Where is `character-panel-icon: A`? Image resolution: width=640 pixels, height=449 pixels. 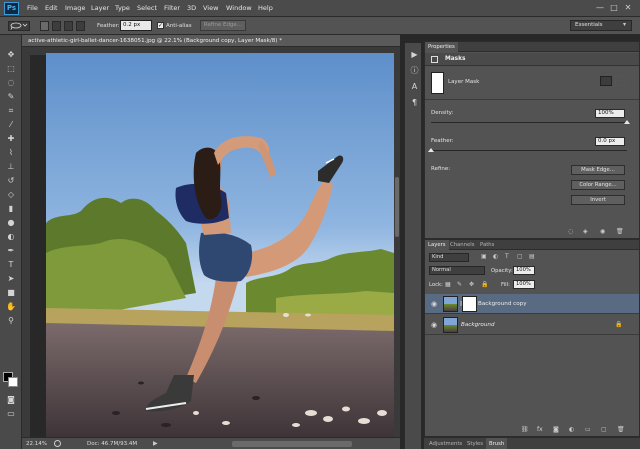
character-panel-icon: A is located at coordinates (414, 86).